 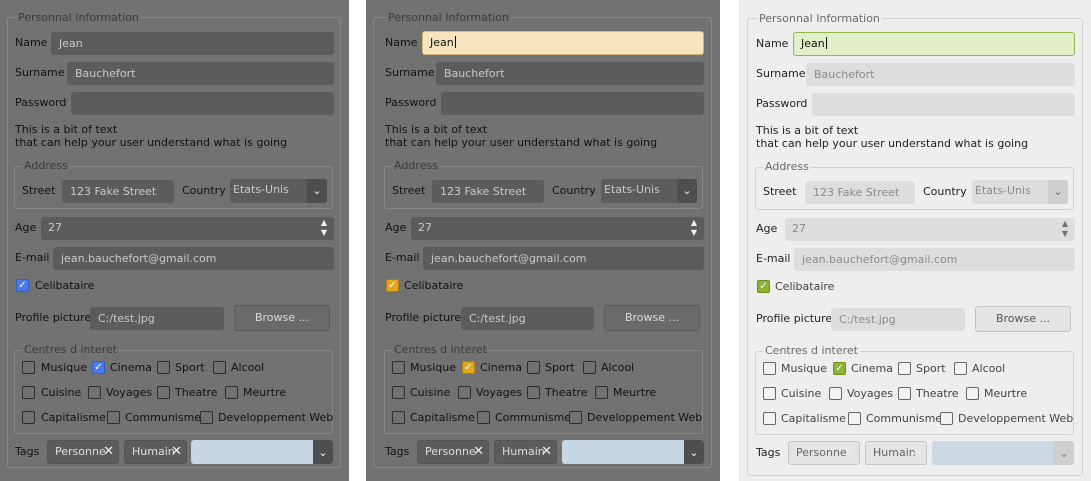 I want to click on interest-label-capitalisme: Capitalisme, so click(x=73, y=417).